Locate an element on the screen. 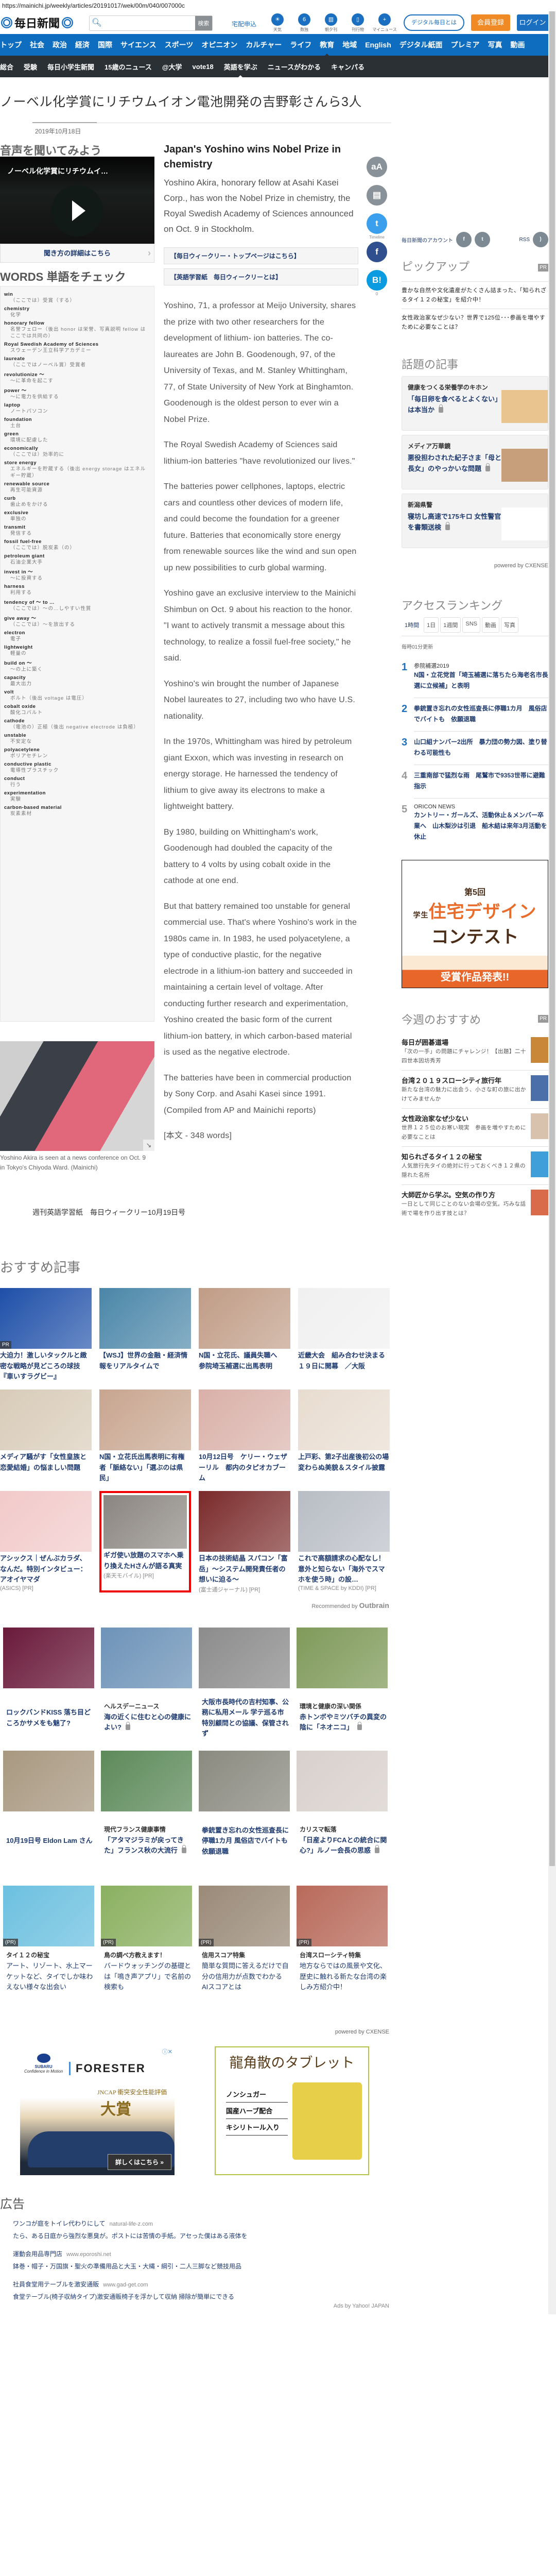 The width and height of the screenshot is (556, 2576). weekly-top-link: 【毎日ウィークリー・トップページはこちら】 is located at coordinates (261, 255).